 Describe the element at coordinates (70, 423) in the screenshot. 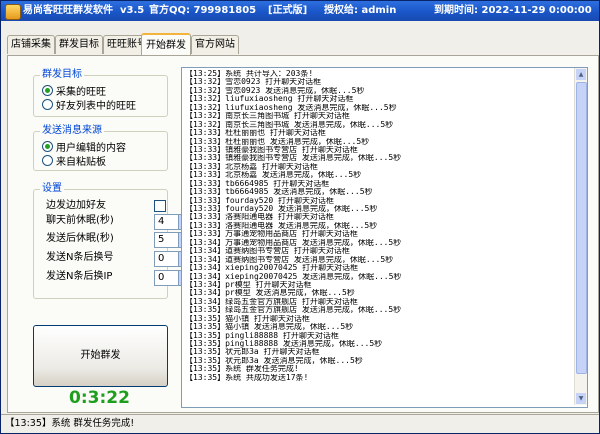

I see `status-text: 【13:35】系统 群发任务完成!` at that location.